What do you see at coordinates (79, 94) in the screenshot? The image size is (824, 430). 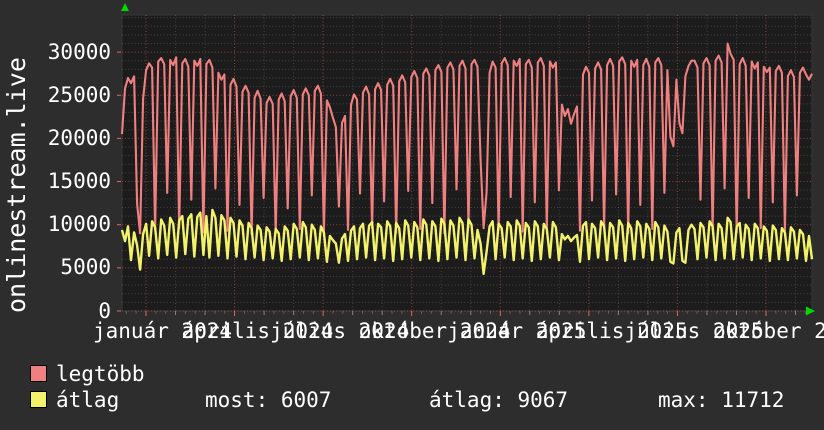 I see `y-axis-tick-label: 25000` at bounding box center [79, 94].